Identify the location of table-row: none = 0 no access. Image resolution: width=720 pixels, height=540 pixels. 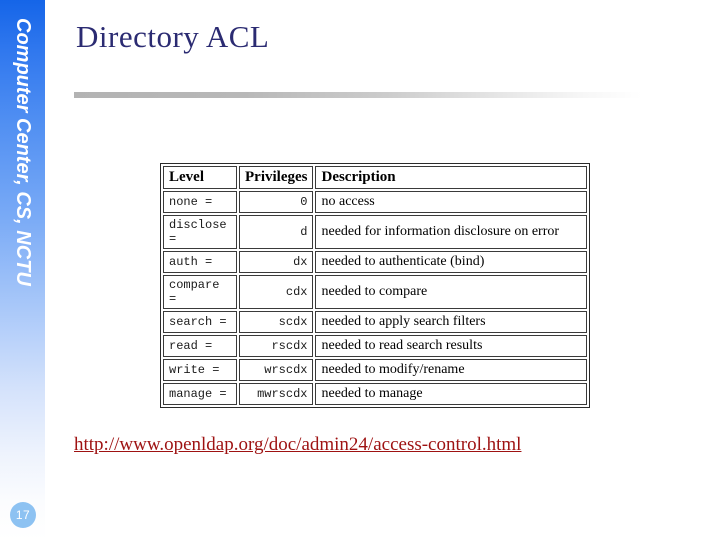
(375, 202).